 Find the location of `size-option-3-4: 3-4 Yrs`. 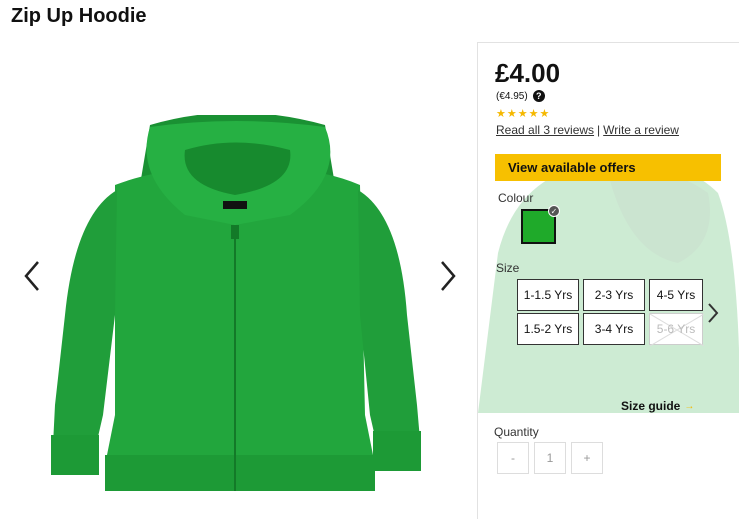

size-option-3-4: 3-4 Yrs is located at coordinates (614, 329).